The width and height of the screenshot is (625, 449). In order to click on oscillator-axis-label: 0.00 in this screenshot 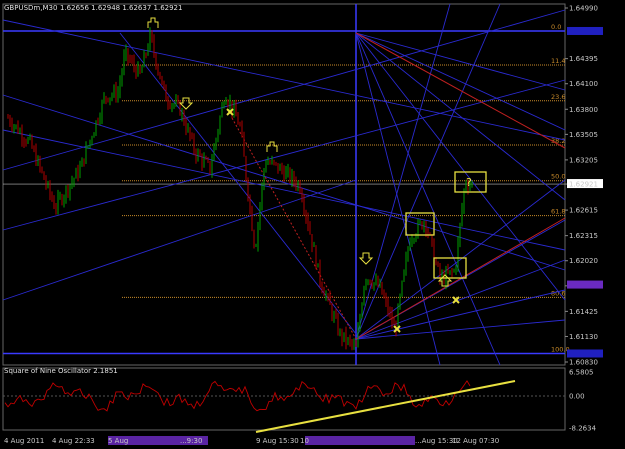, I will do `click(577, 397)`.